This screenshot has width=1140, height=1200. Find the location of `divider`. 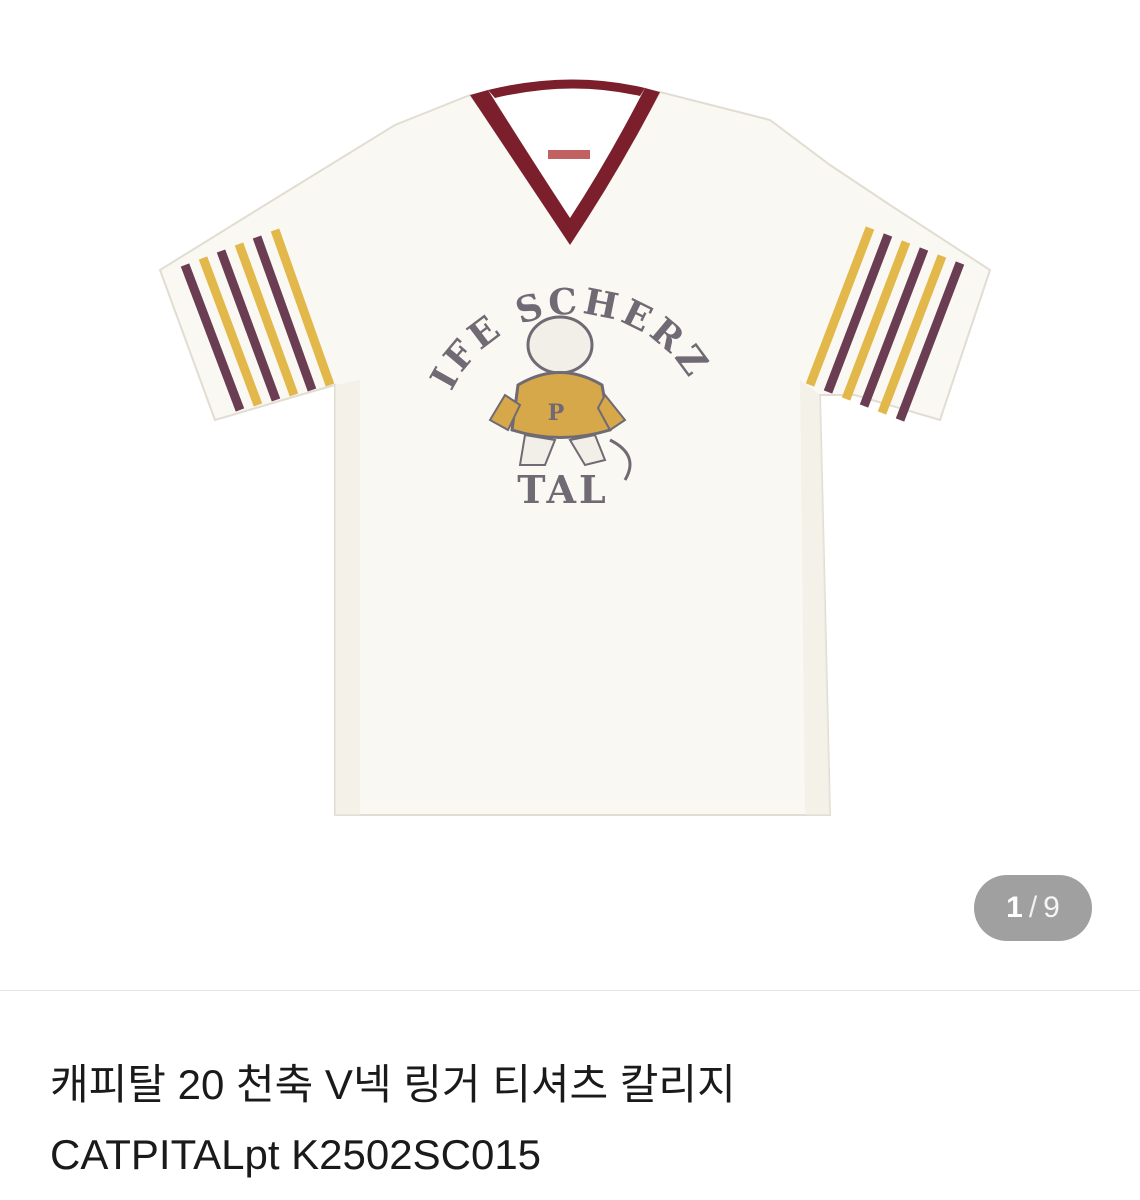

divider is located at coordinates (570, 990).